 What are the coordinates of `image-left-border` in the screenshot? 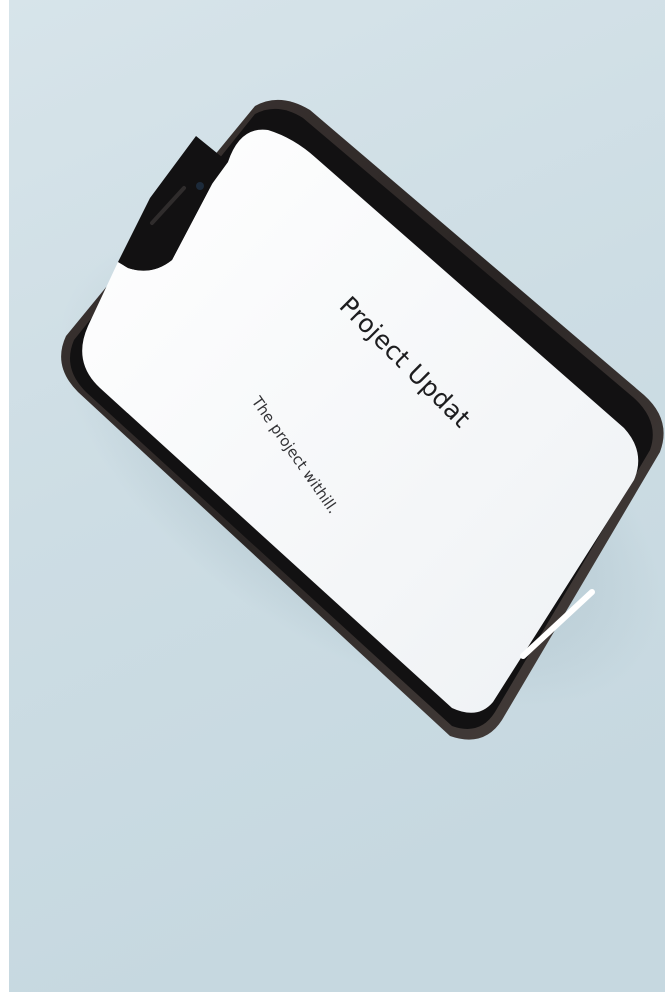 It's located at (4, 496).